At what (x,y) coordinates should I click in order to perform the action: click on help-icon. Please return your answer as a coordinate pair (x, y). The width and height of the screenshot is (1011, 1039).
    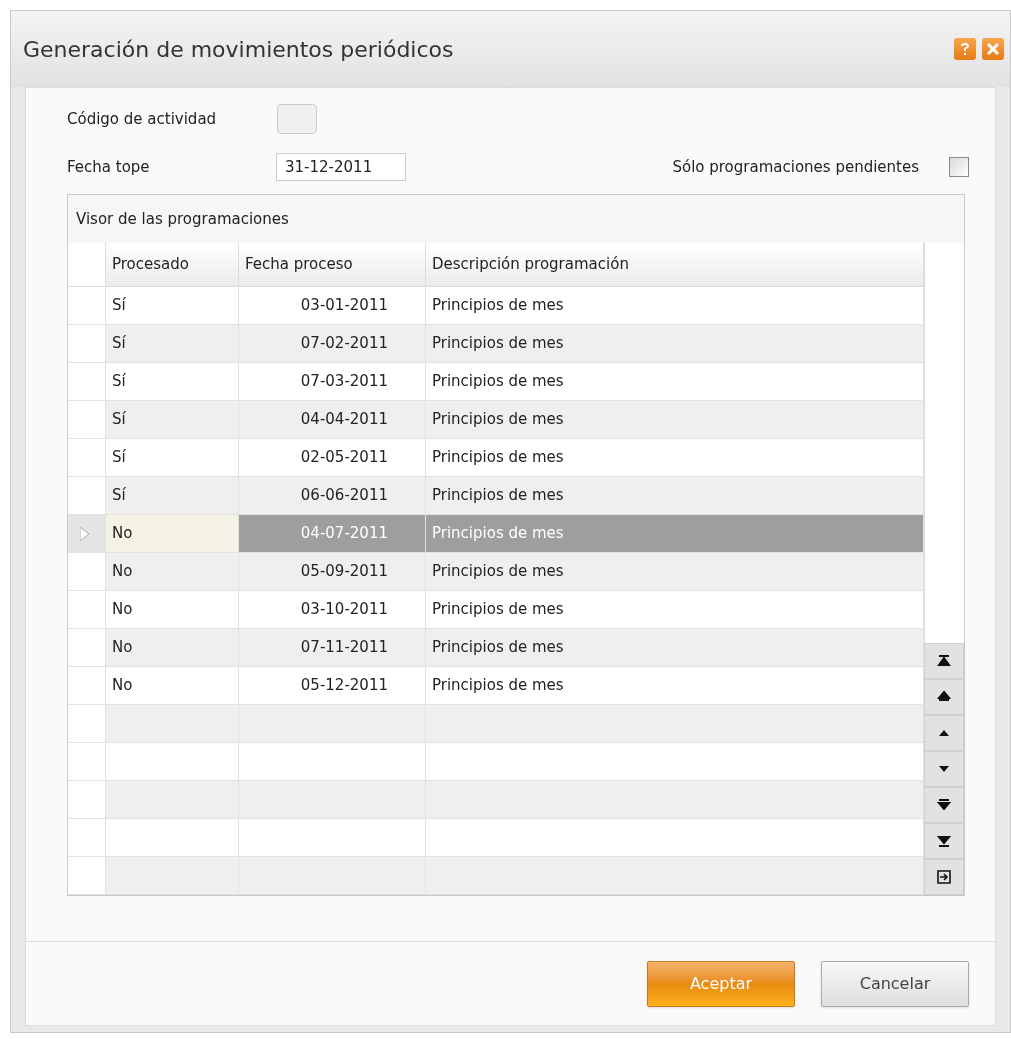
    Looking at the image, I should click on (965, 49).